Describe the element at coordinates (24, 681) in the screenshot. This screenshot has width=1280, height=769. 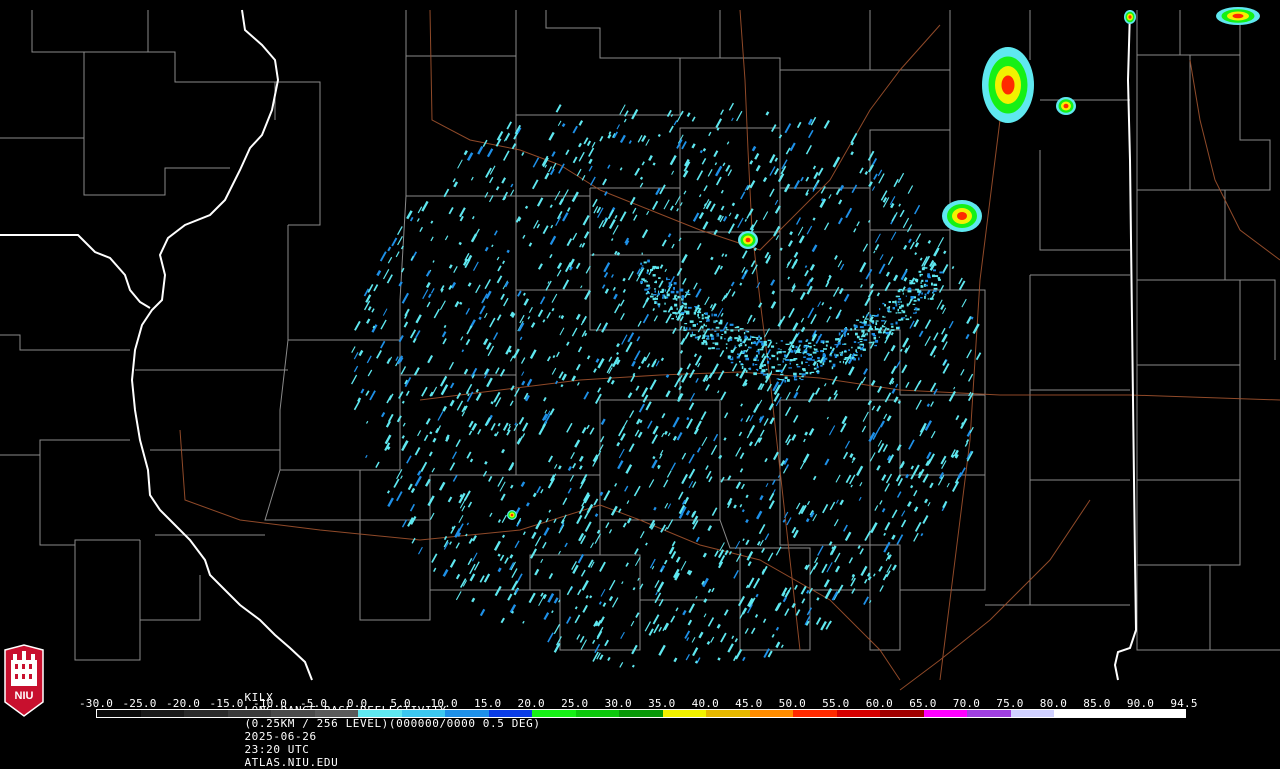
I see `niu-logo: NIU` at that location.